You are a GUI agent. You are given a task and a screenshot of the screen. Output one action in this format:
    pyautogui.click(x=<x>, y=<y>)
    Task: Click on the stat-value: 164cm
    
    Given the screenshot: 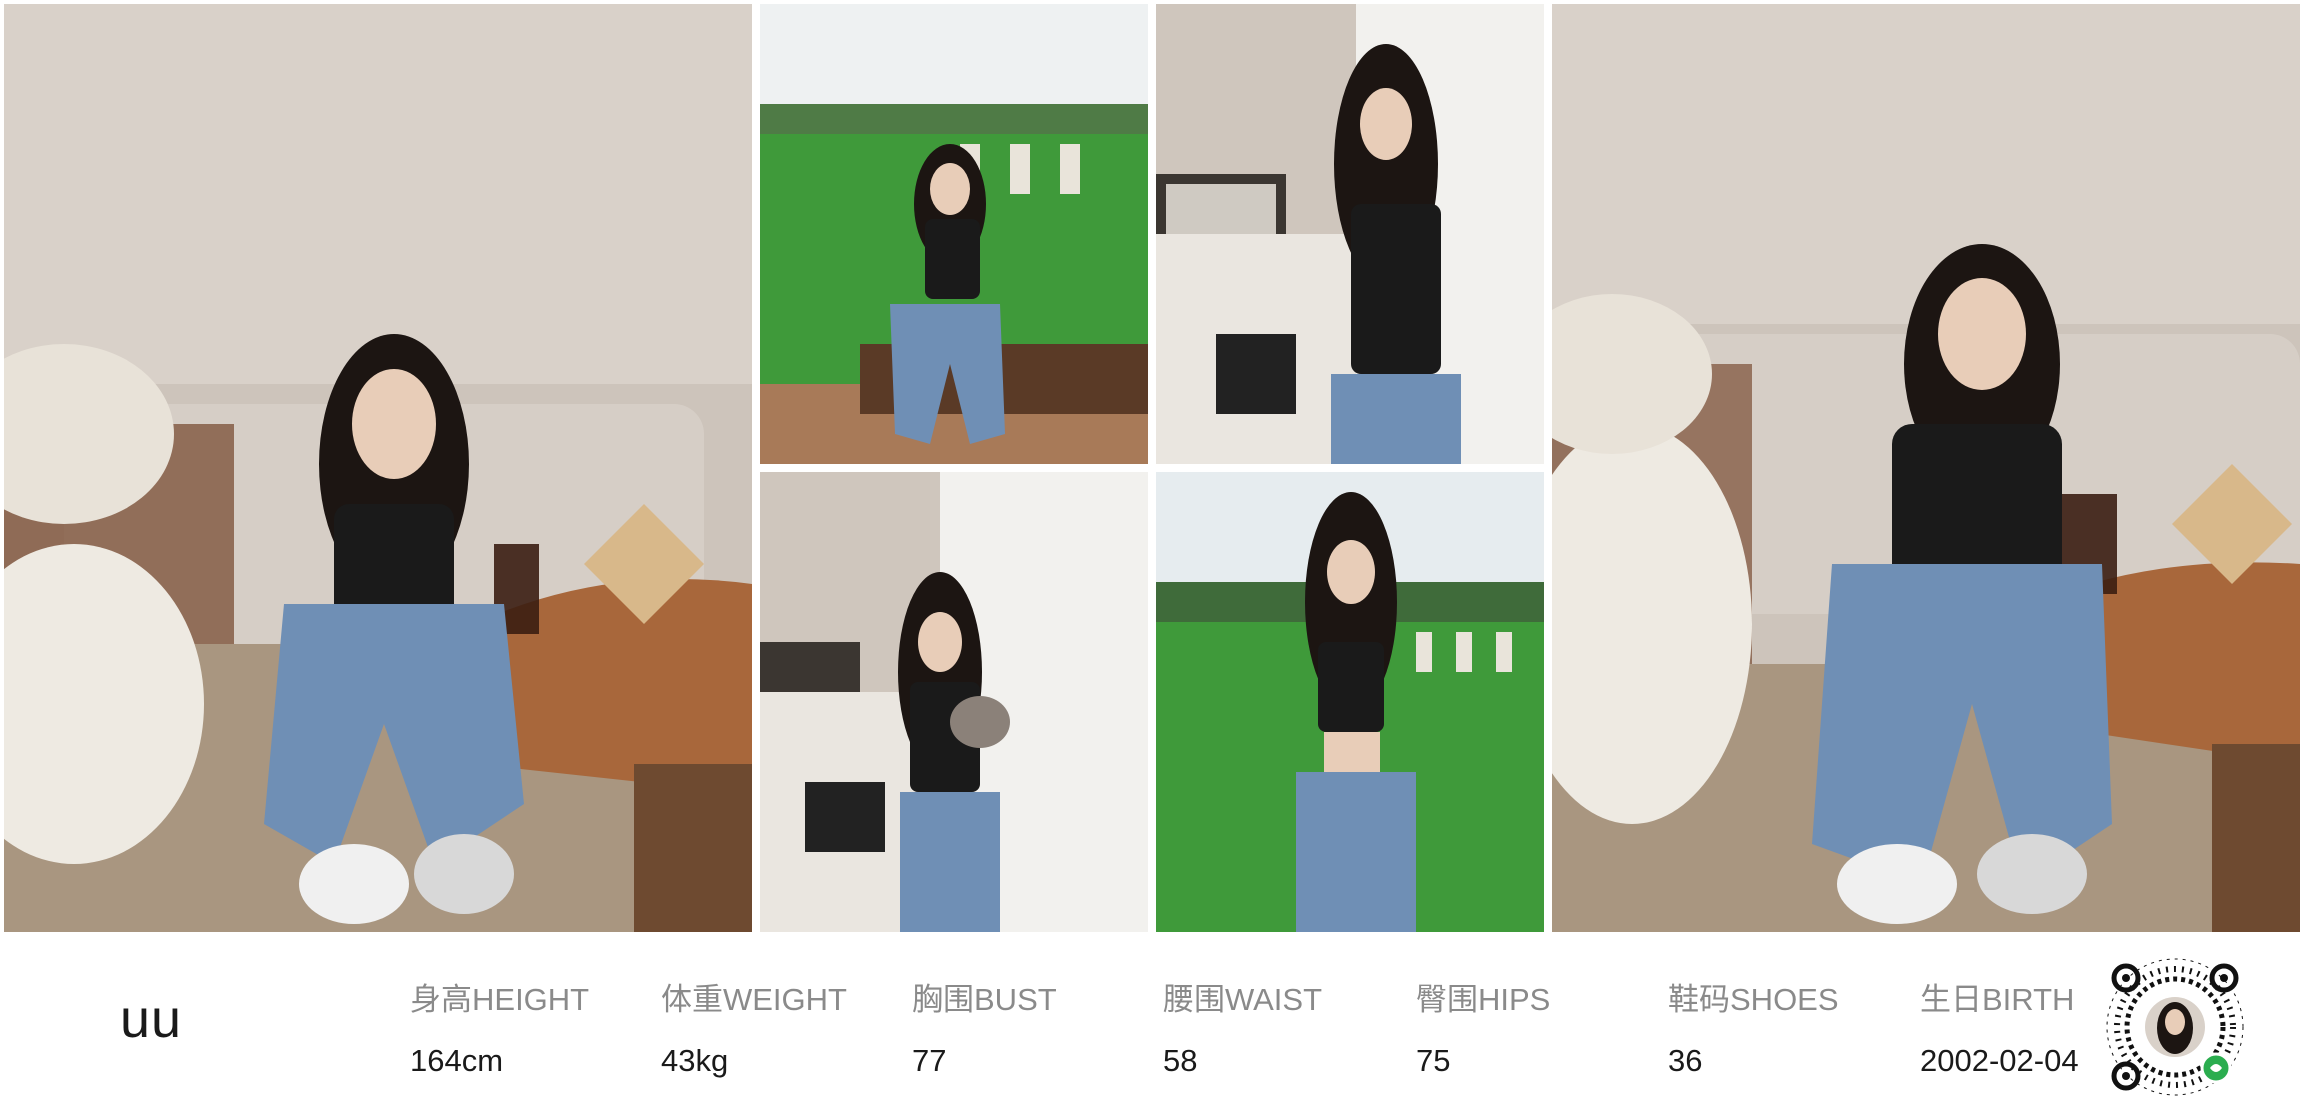 What is the action you would take?
    pyautogui.click(x=457, y=1060)
    